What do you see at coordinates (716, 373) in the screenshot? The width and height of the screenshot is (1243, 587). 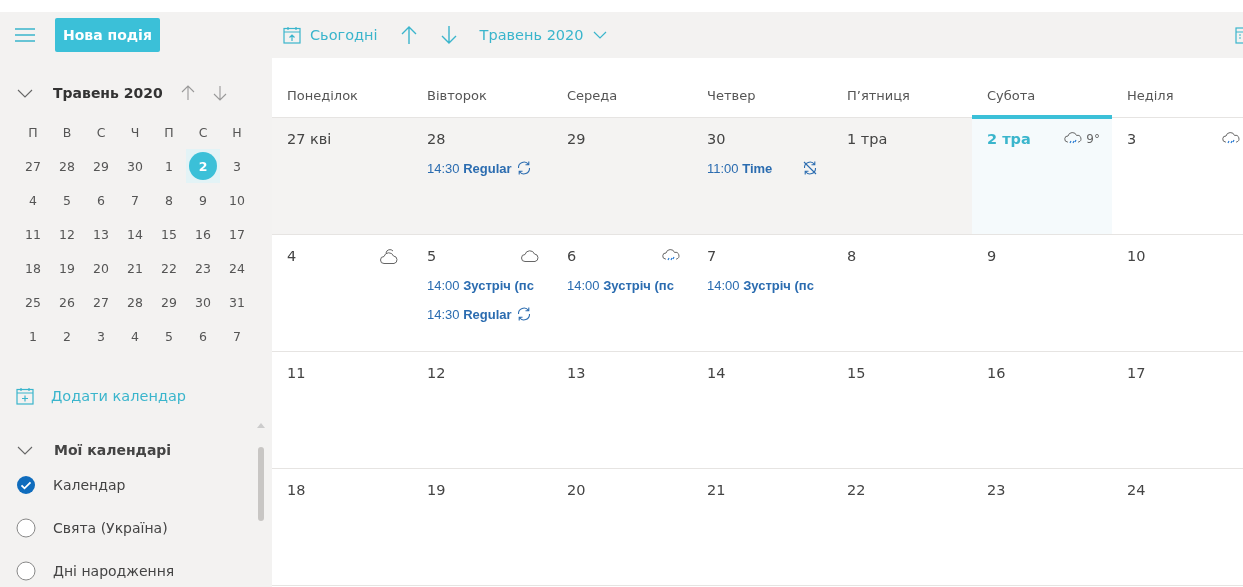 I see `day-number: 14` at bounding box center [716, 373].